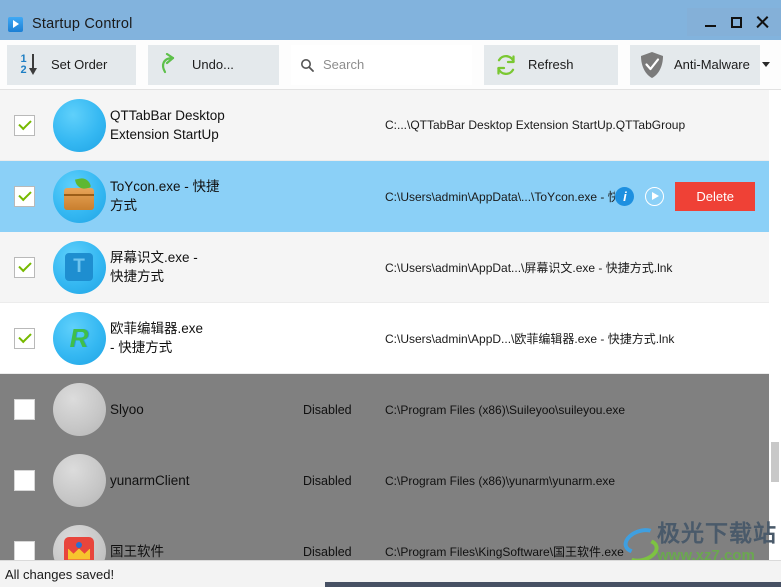  Describe the element at coordinates (765, 64) in the screenshot. I see `chevron-down-icon` at that location.